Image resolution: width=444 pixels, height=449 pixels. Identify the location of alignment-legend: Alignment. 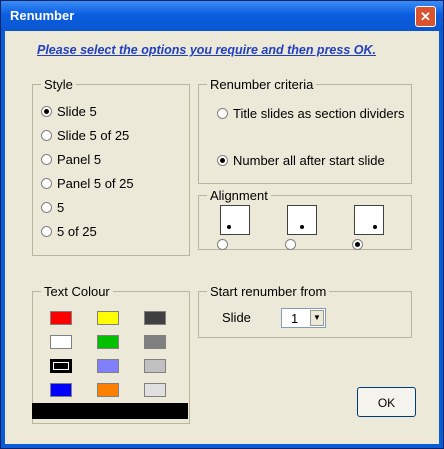
(239, 195).